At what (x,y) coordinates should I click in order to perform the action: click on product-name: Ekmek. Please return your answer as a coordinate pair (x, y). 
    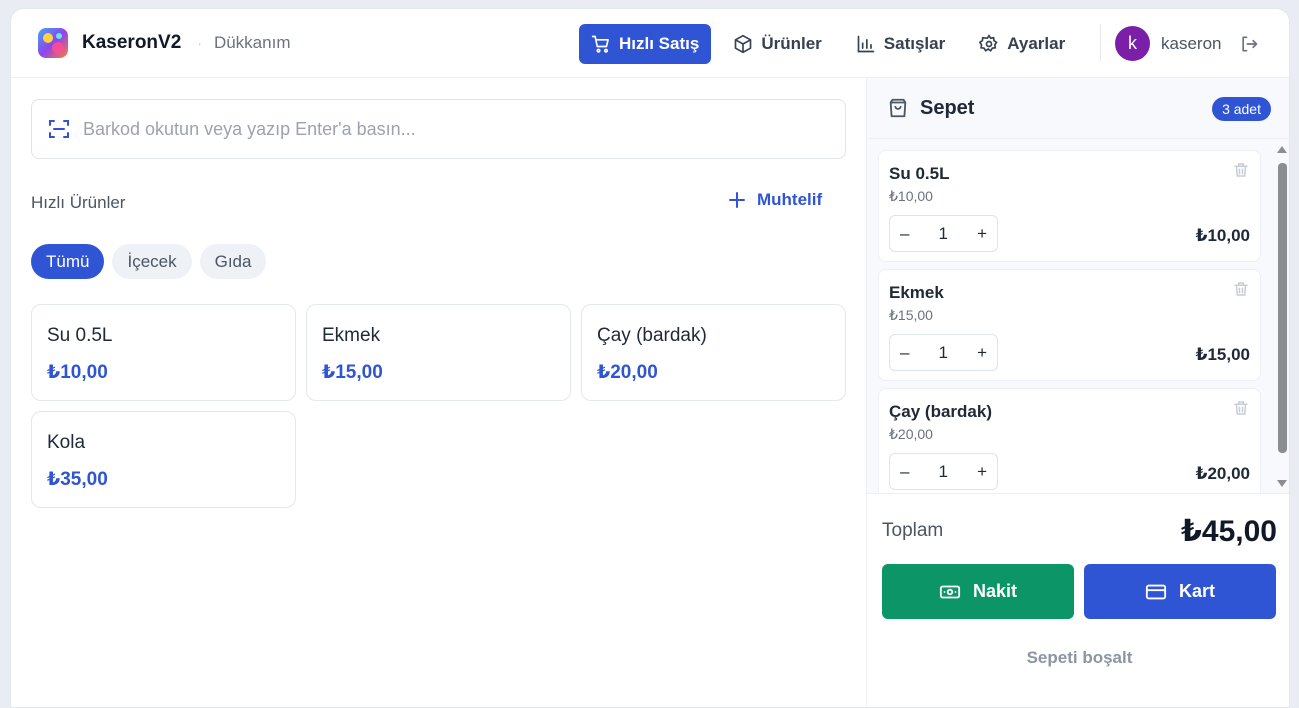
    Looking at the image, I should click on (351, 335).